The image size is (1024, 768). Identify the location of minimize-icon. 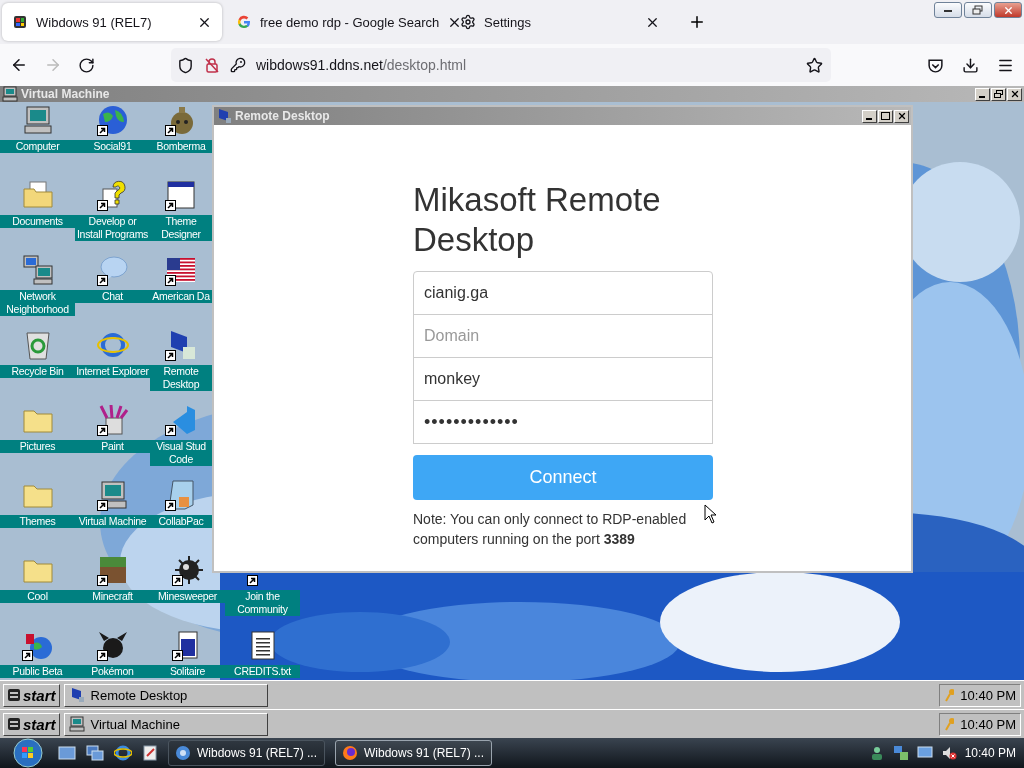
(948, 10).